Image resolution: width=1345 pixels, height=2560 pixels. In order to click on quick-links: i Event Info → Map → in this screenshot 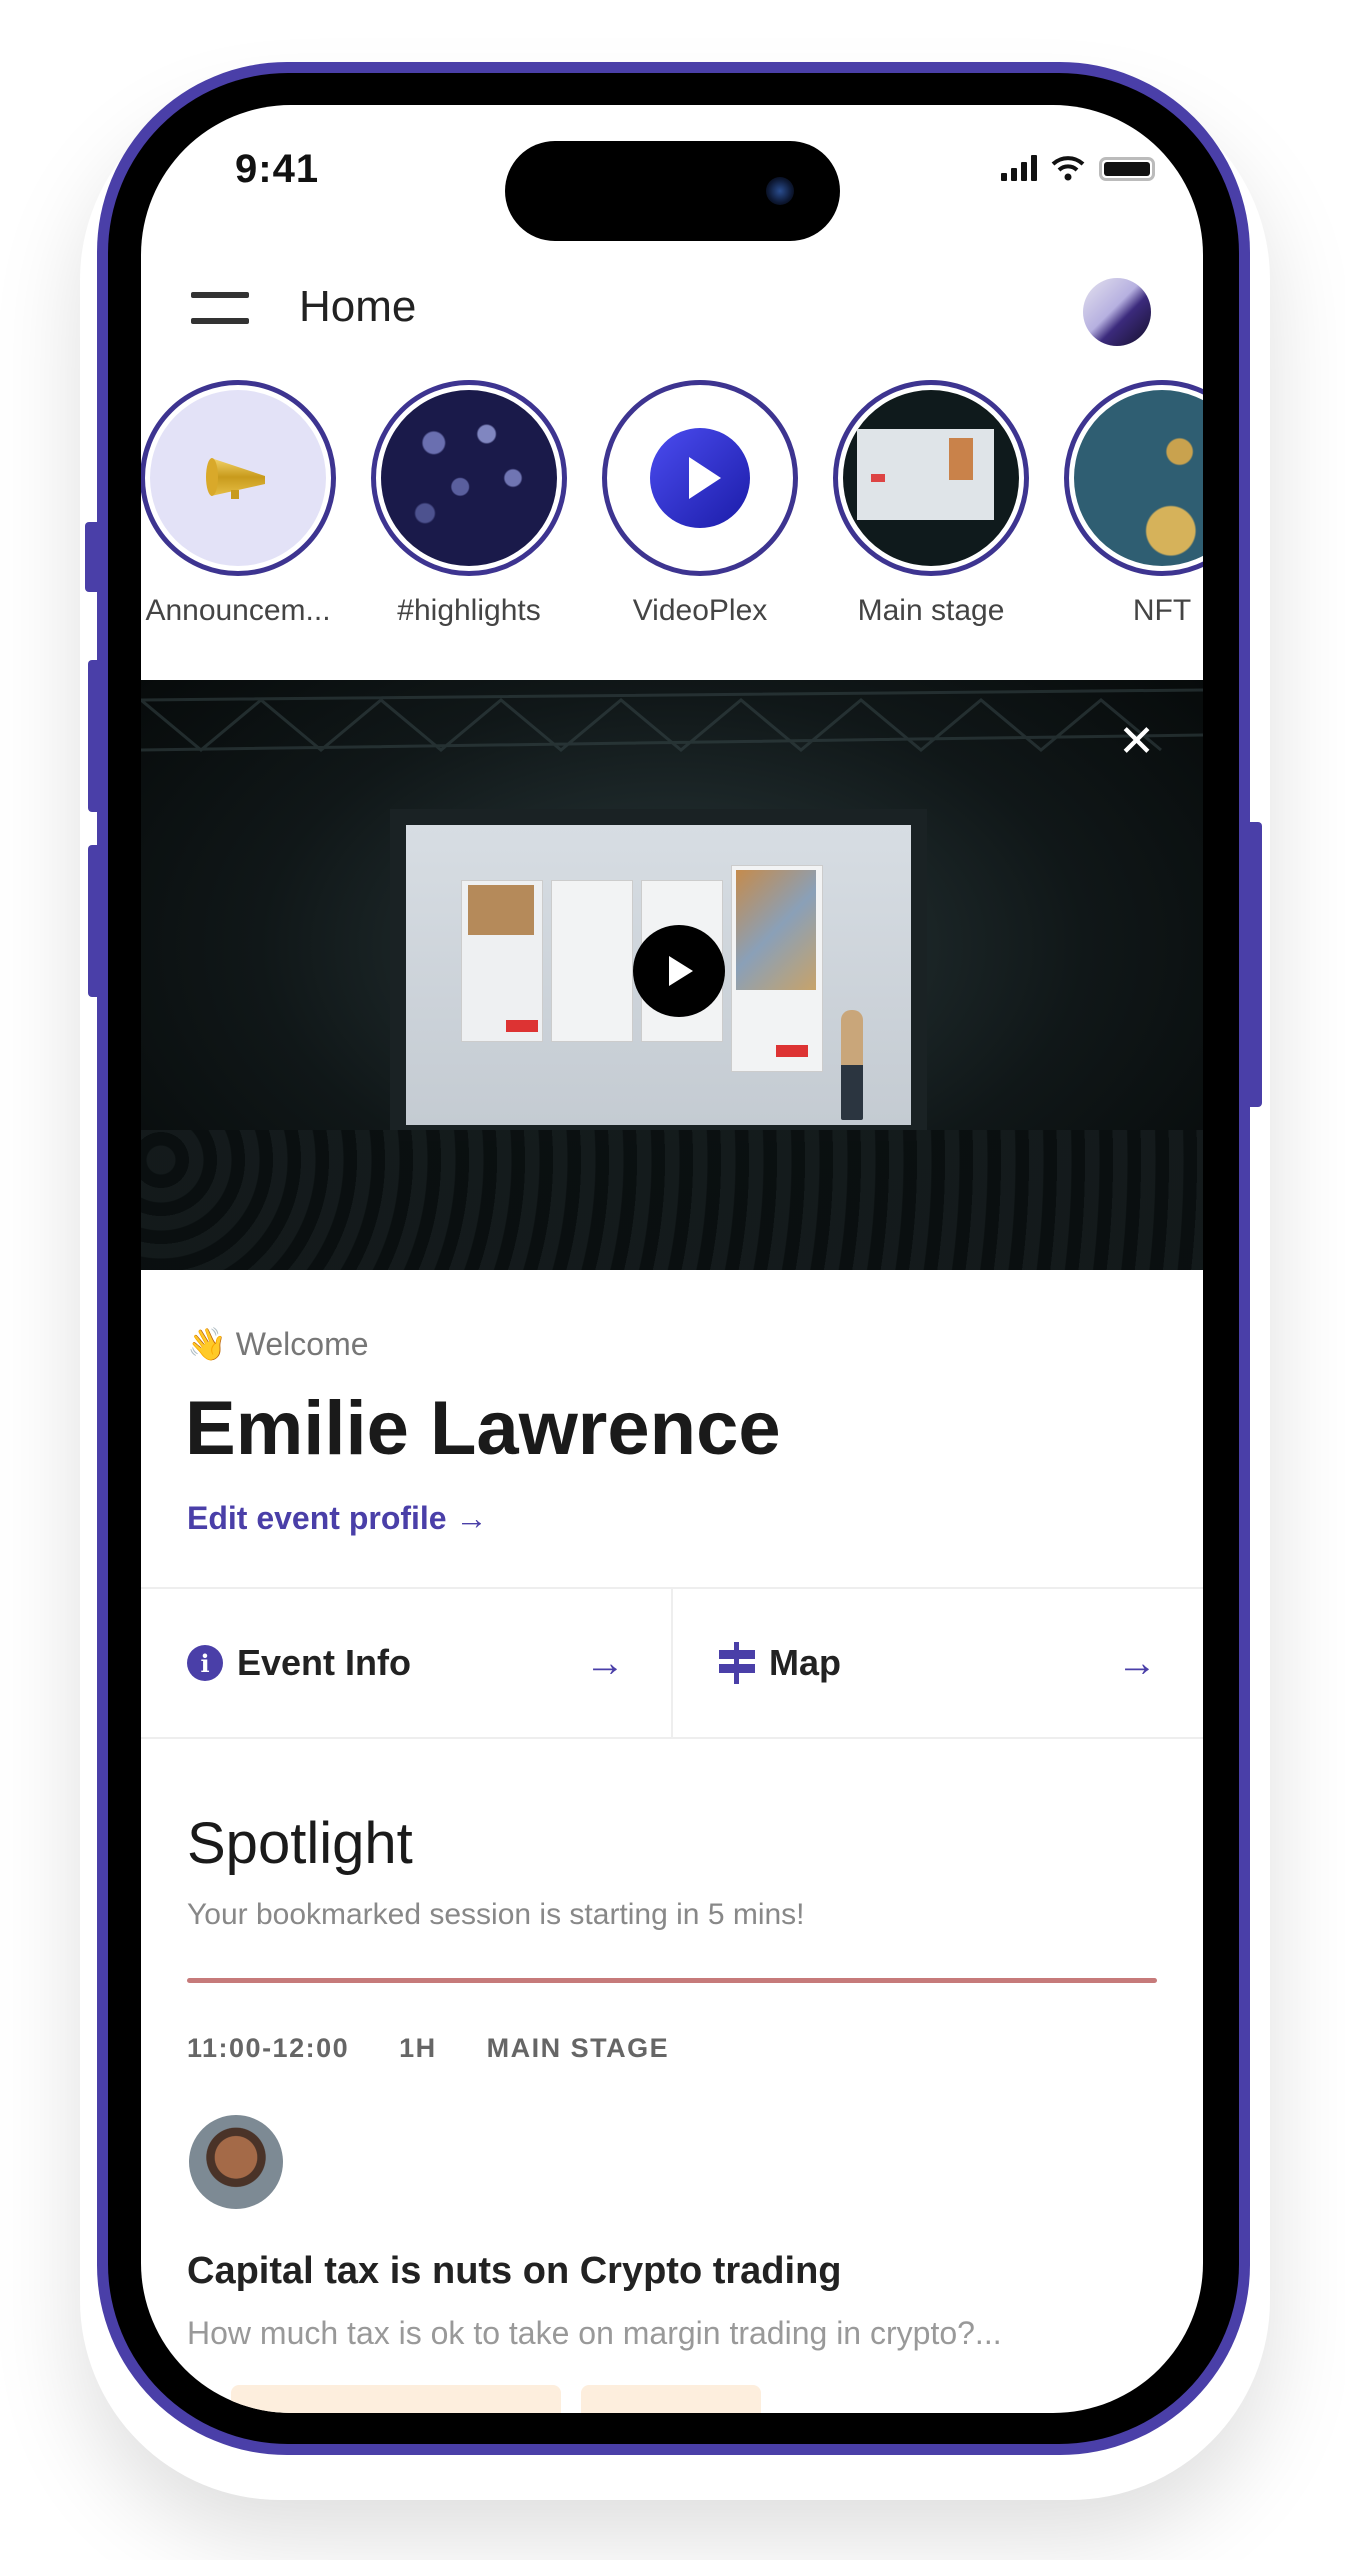, I will do `click(672, 1663)`.